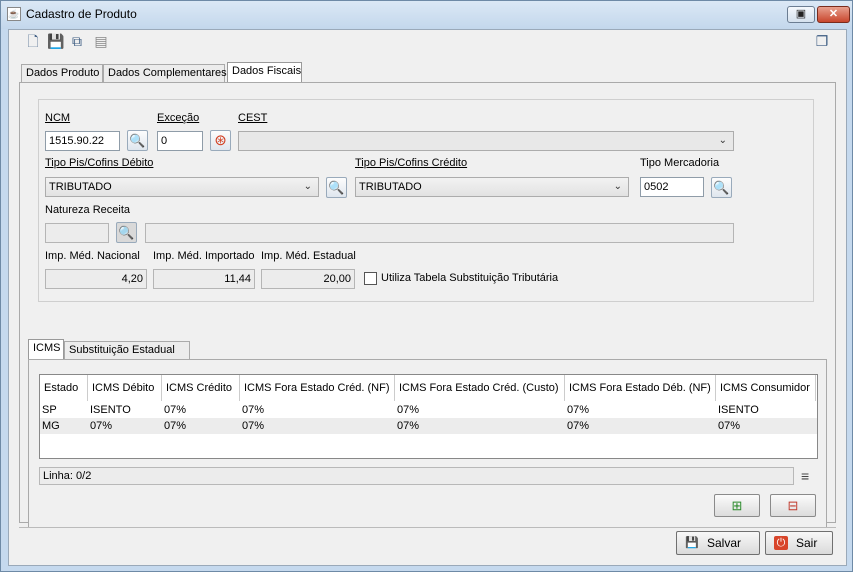  Describe the element at coordinates (87, 210) in the screenshot. I see `natureza-receita-label: Natureza Receita` at that location.